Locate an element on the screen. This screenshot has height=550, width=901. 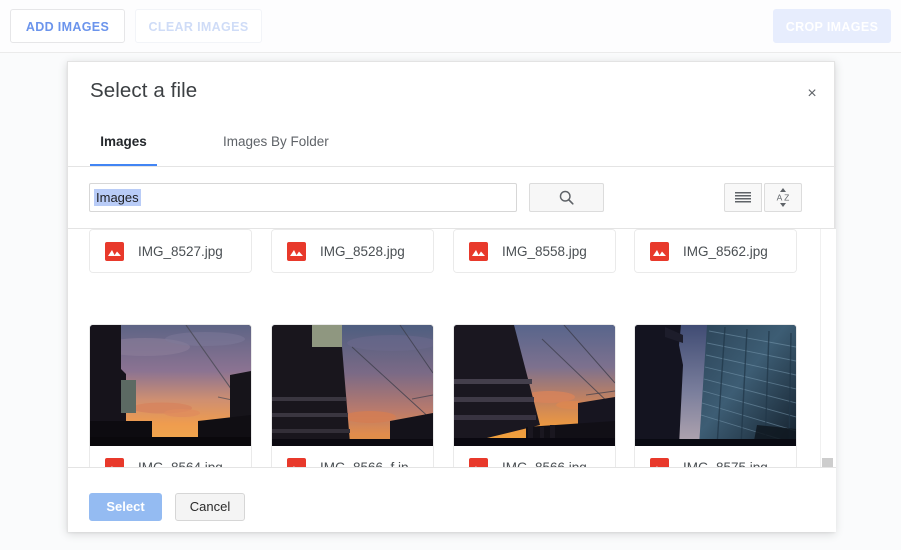
dialog-footer: Select Cancel is located at coordinates (452, 500).